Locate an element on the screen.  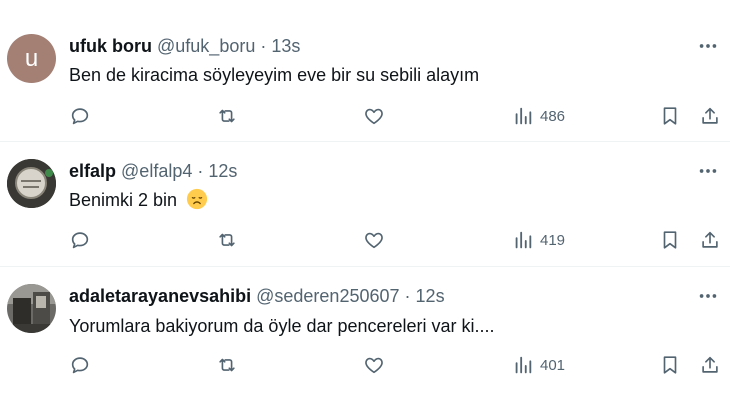
avatar: u is located at coordinates (31, 58).